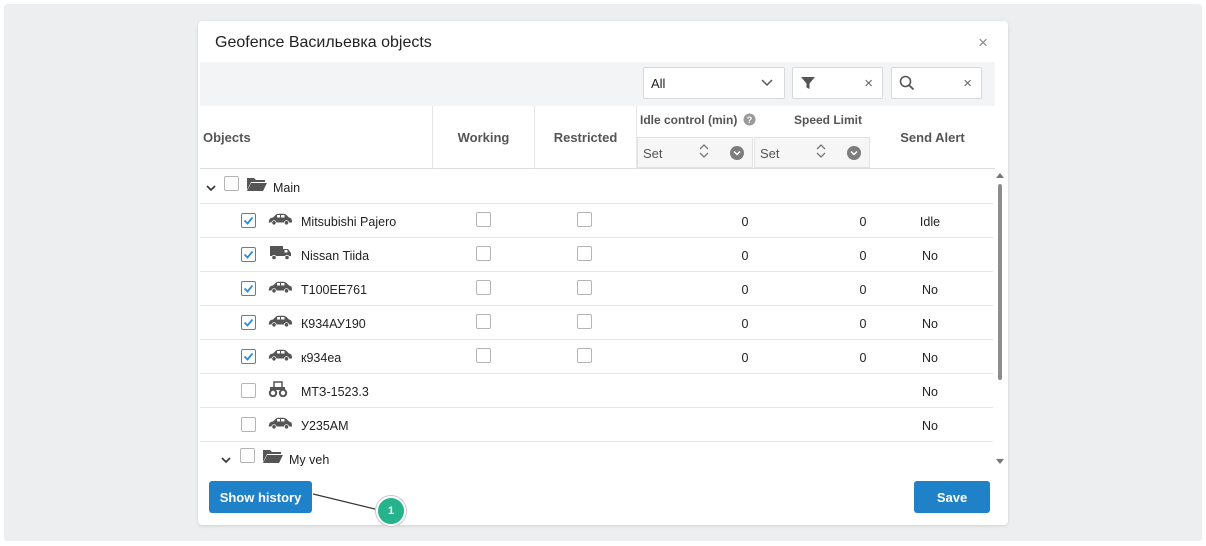 The height and width of the screenshot is (546, 1206). What do you see at coordinates (812, 152) in the screenshot?
I see `speed-set-stepper: Set` at bounding box center [812, 152].